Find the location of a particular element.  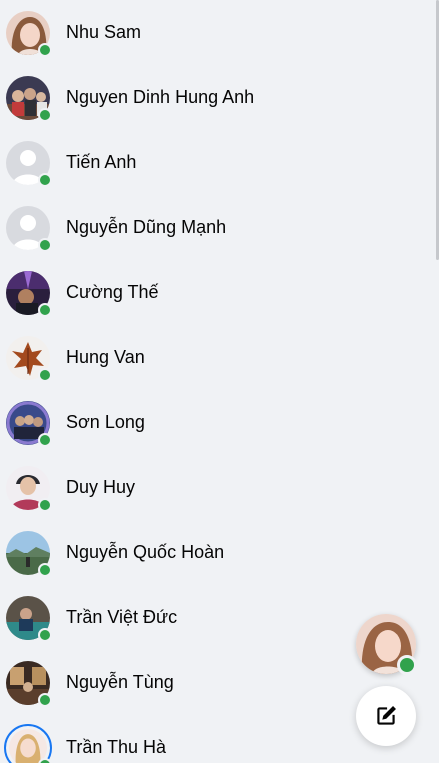

chat-head-bubble is located at coordinates (386, 644).